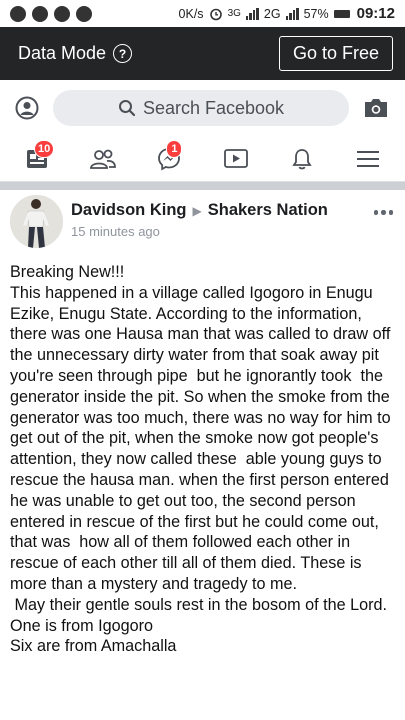 This screenshot has height=720, width=405. I want to click on status-bar: 0K/s 3G 2G 57% 09:12, so click(202, 13).